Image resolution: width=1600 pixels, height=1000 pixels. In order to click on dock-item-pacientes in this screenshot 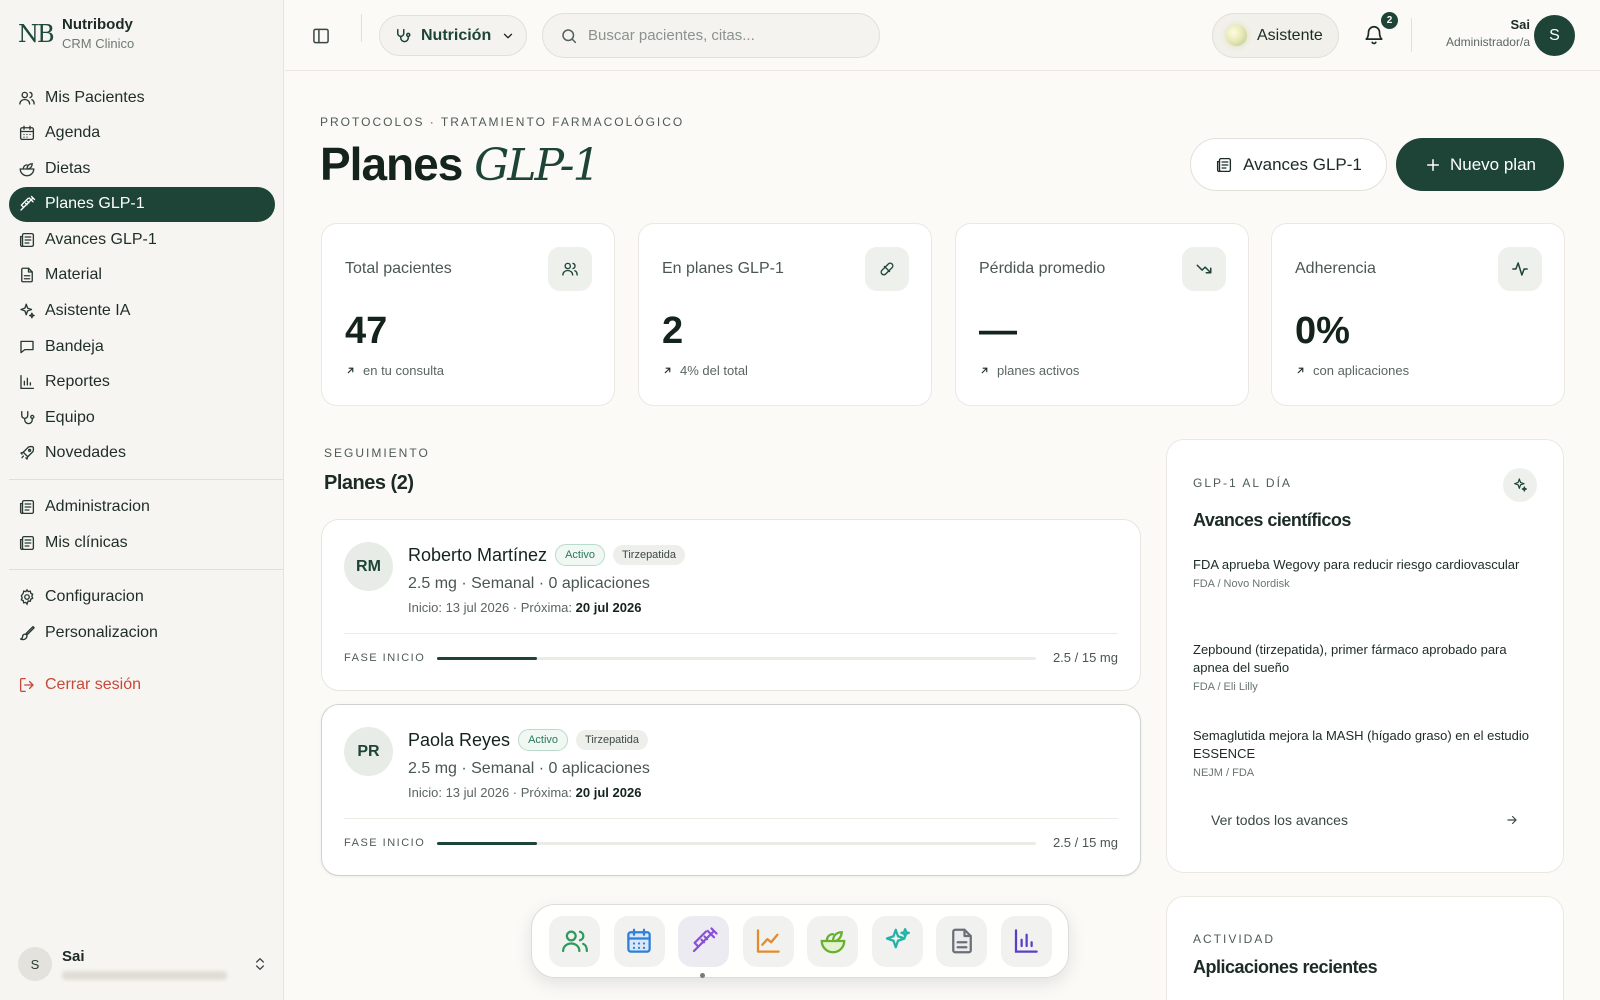, I will do `click(574, 941)`.